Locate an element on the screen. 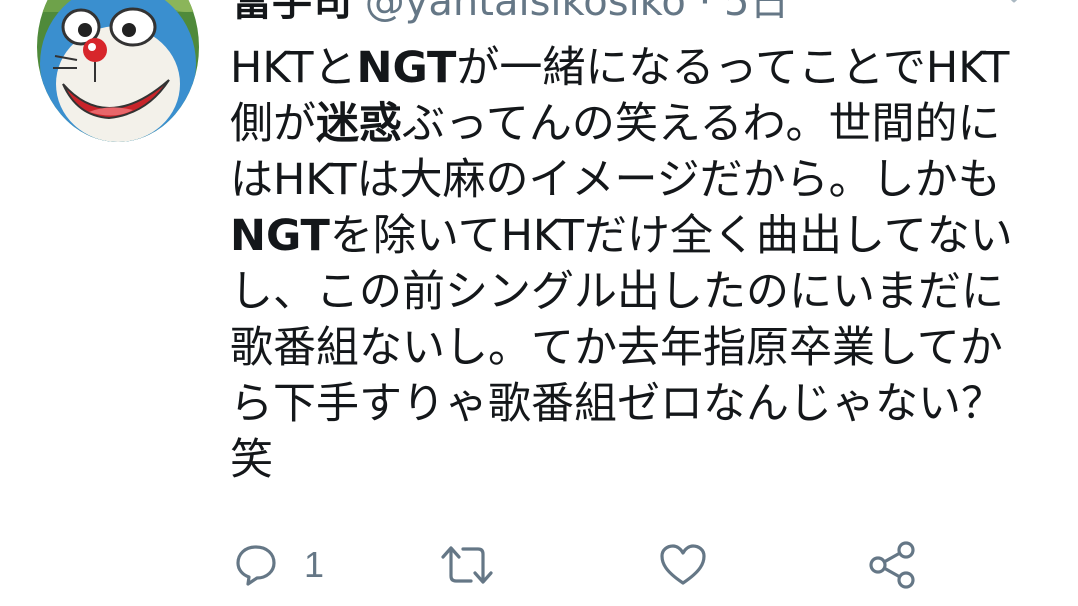 The height and width of the screenshot is (606, 1078). reply-button: 1 is located at coordinates (279, 565).